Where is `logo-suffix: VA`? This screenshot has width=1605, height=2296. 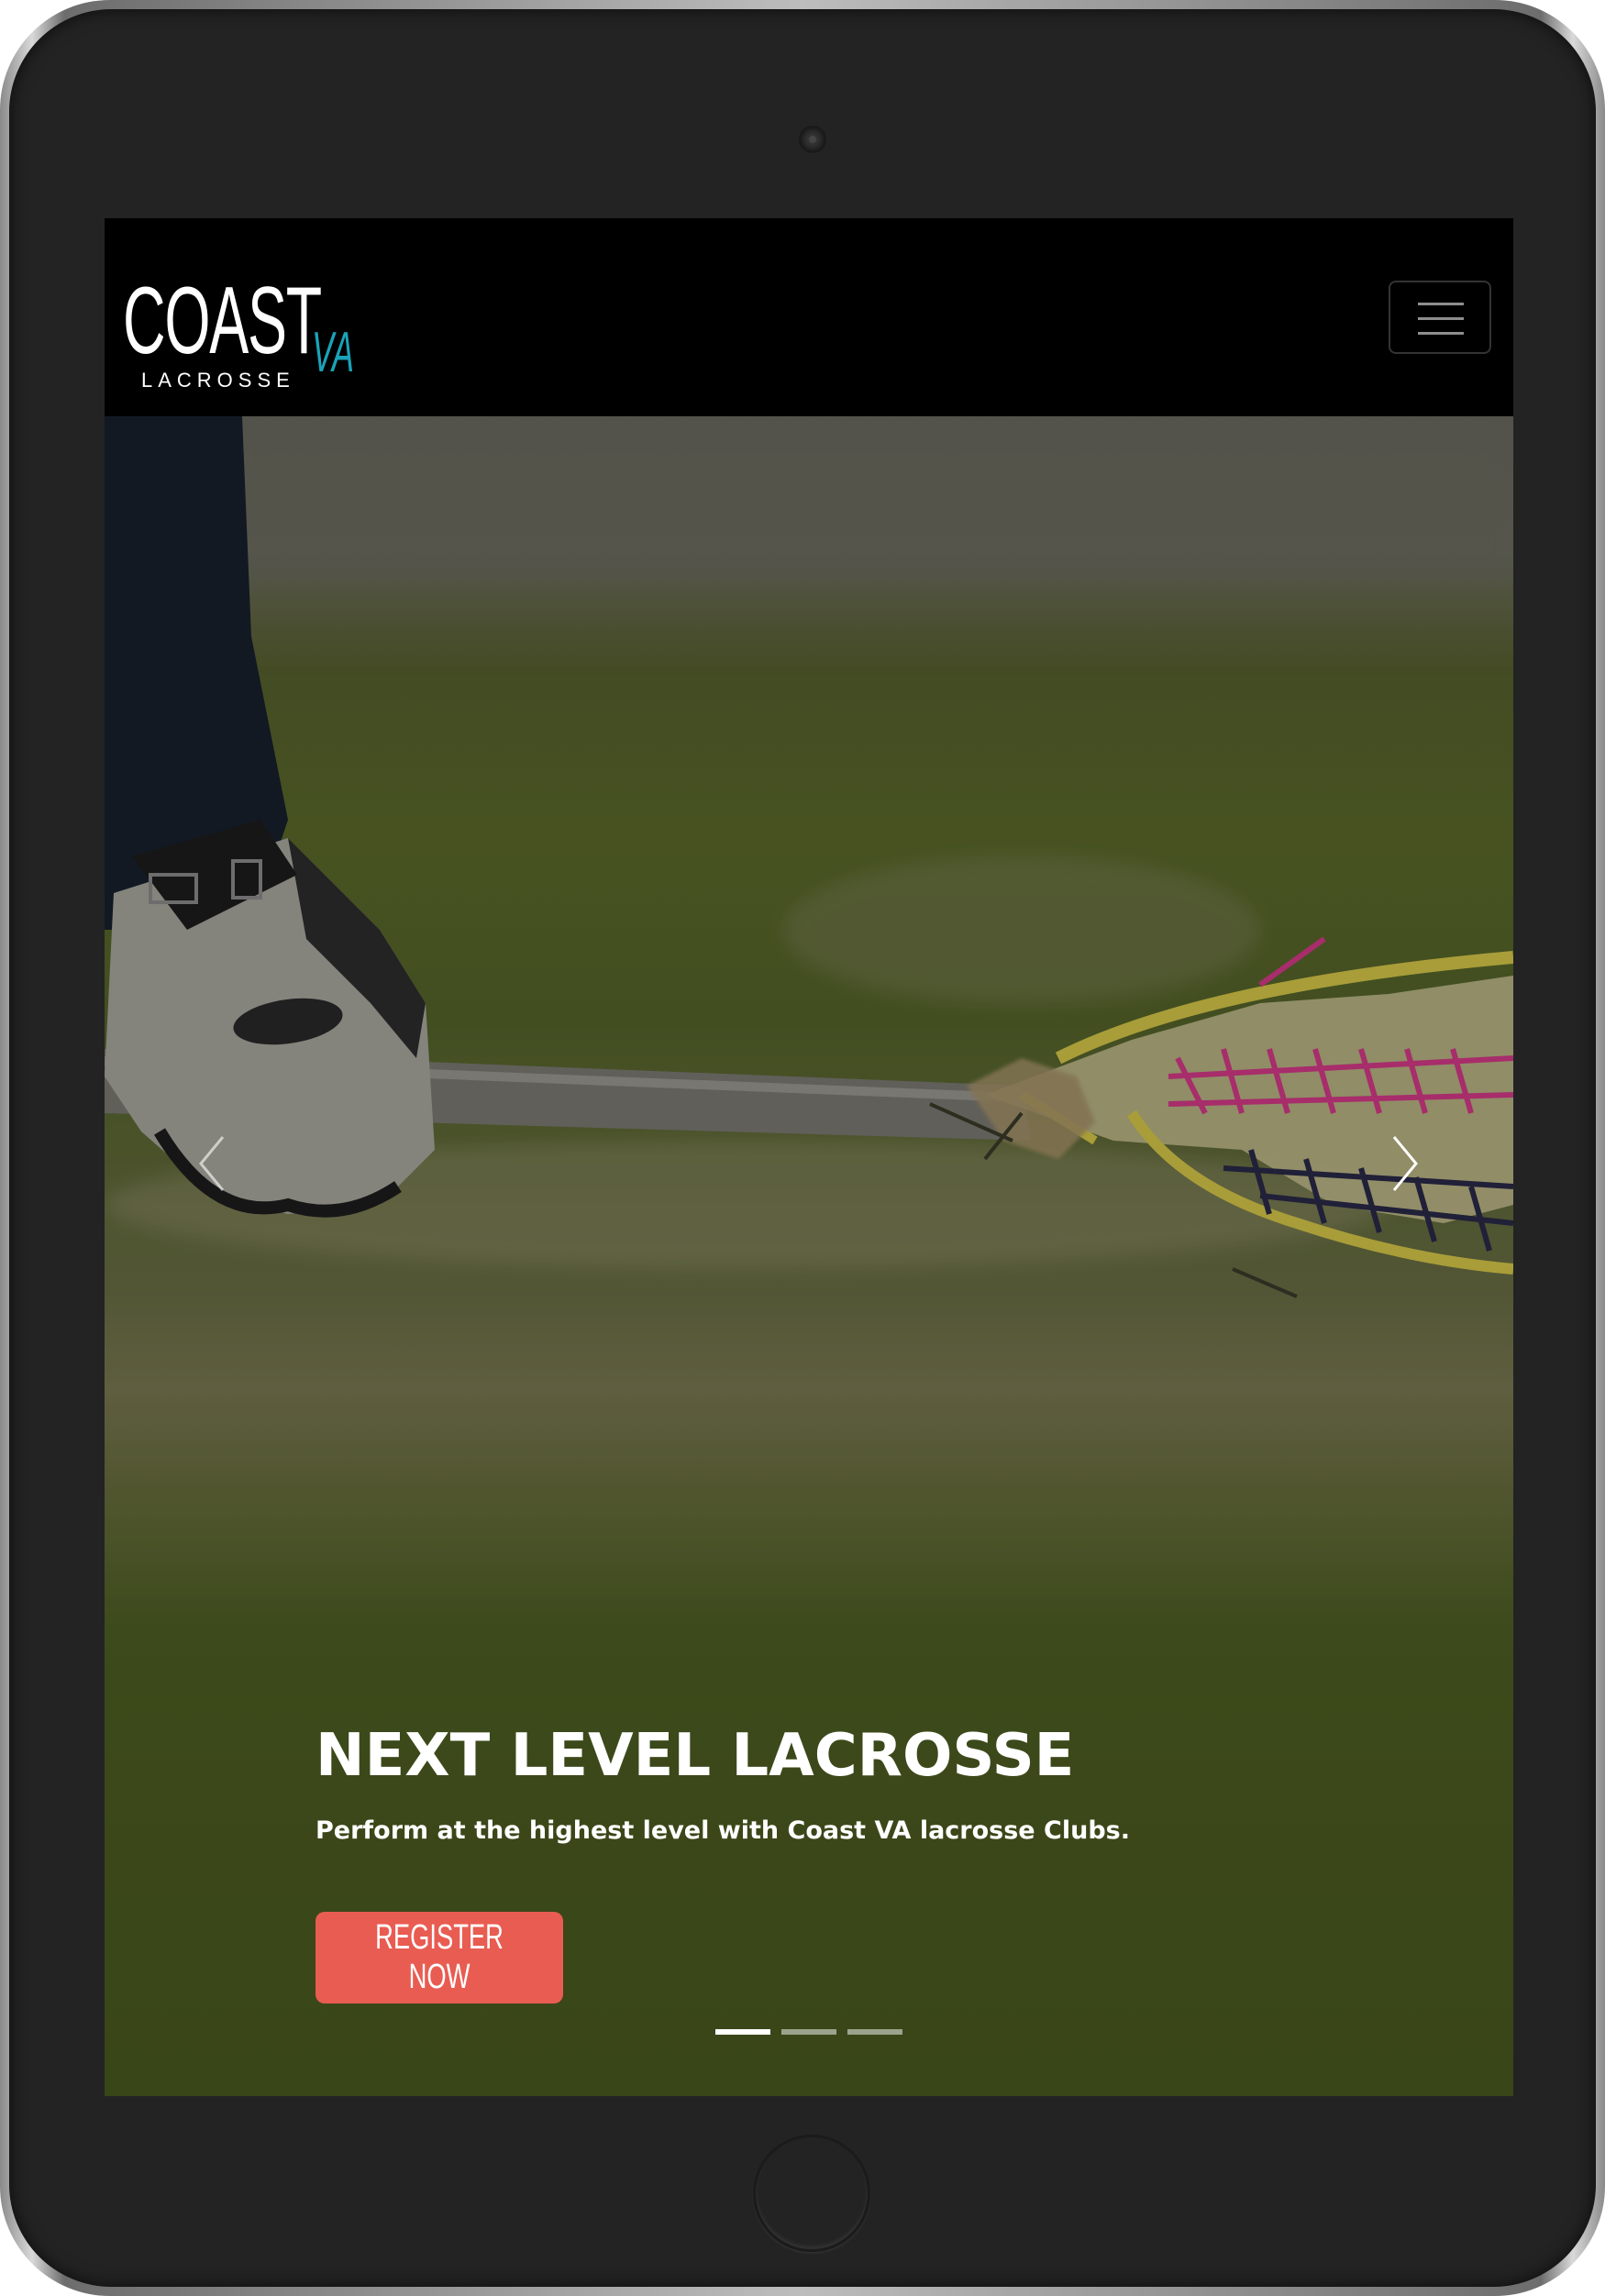 logo-suffix: VA is located at coordinates (333, 352).